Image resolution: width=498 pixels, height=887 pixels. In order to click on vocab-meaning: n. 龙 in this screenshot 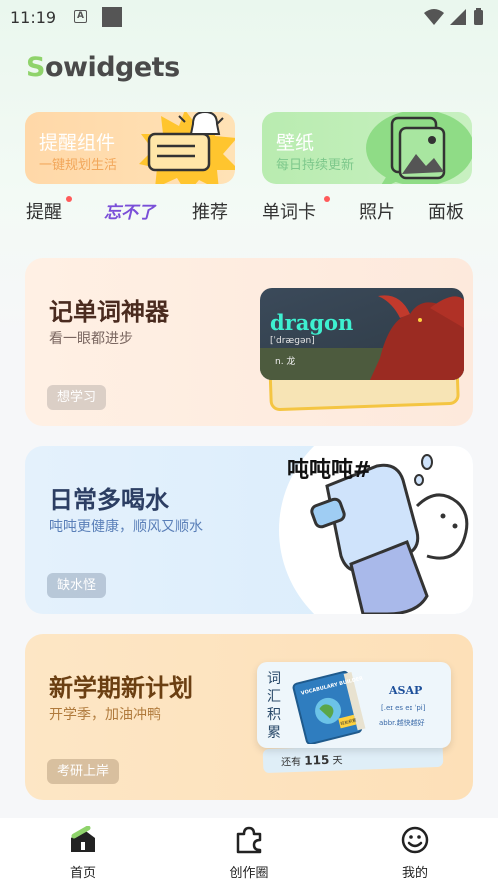, I will do `click(285, 362)`.